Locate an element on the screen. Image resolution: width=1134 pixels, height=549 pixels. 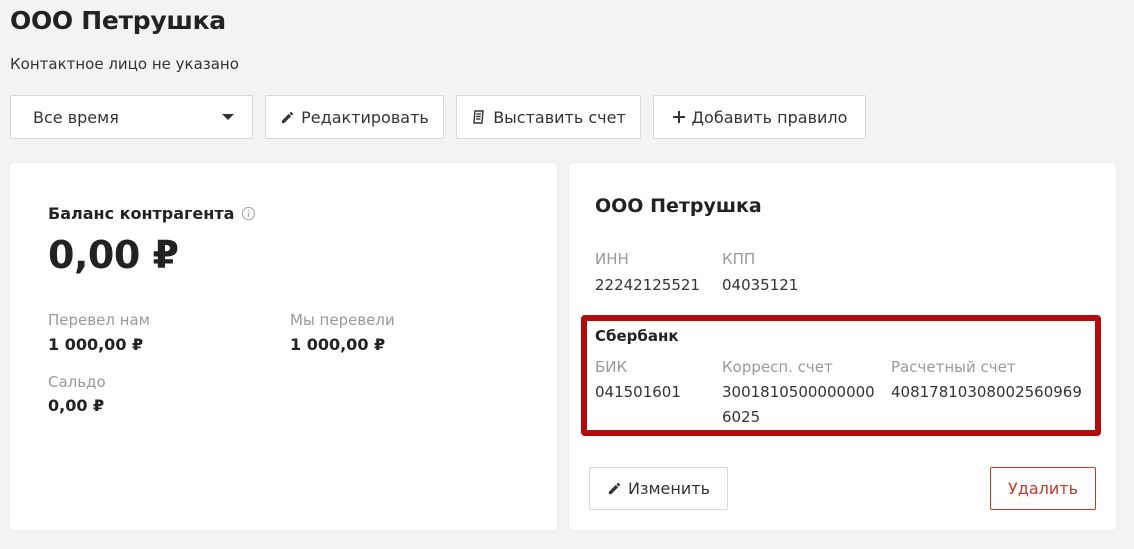
inn-value: 22242125521 is located at coordinates (647, 285).